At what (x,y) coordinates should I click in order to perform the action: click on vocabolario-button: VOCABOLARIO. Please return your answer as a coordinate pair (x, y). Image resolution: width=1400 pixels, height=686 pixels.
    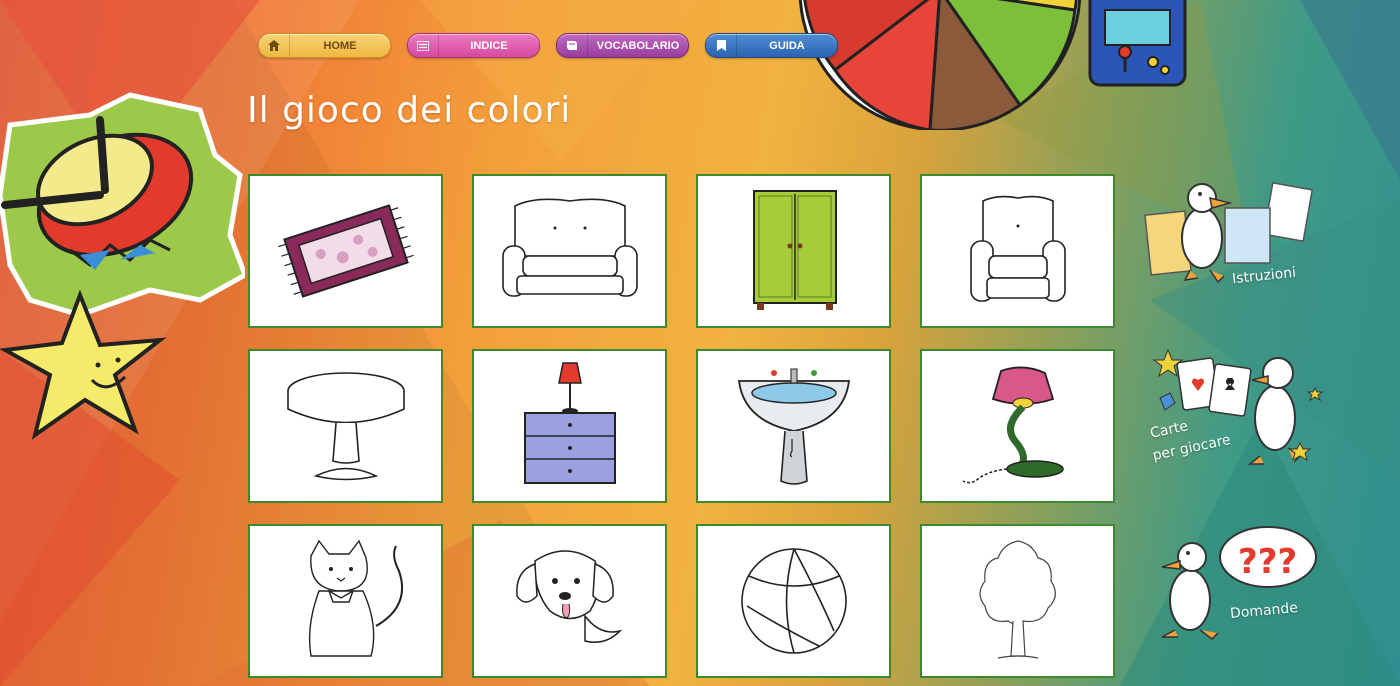
    Looking at the image, I should click on (622, 45).